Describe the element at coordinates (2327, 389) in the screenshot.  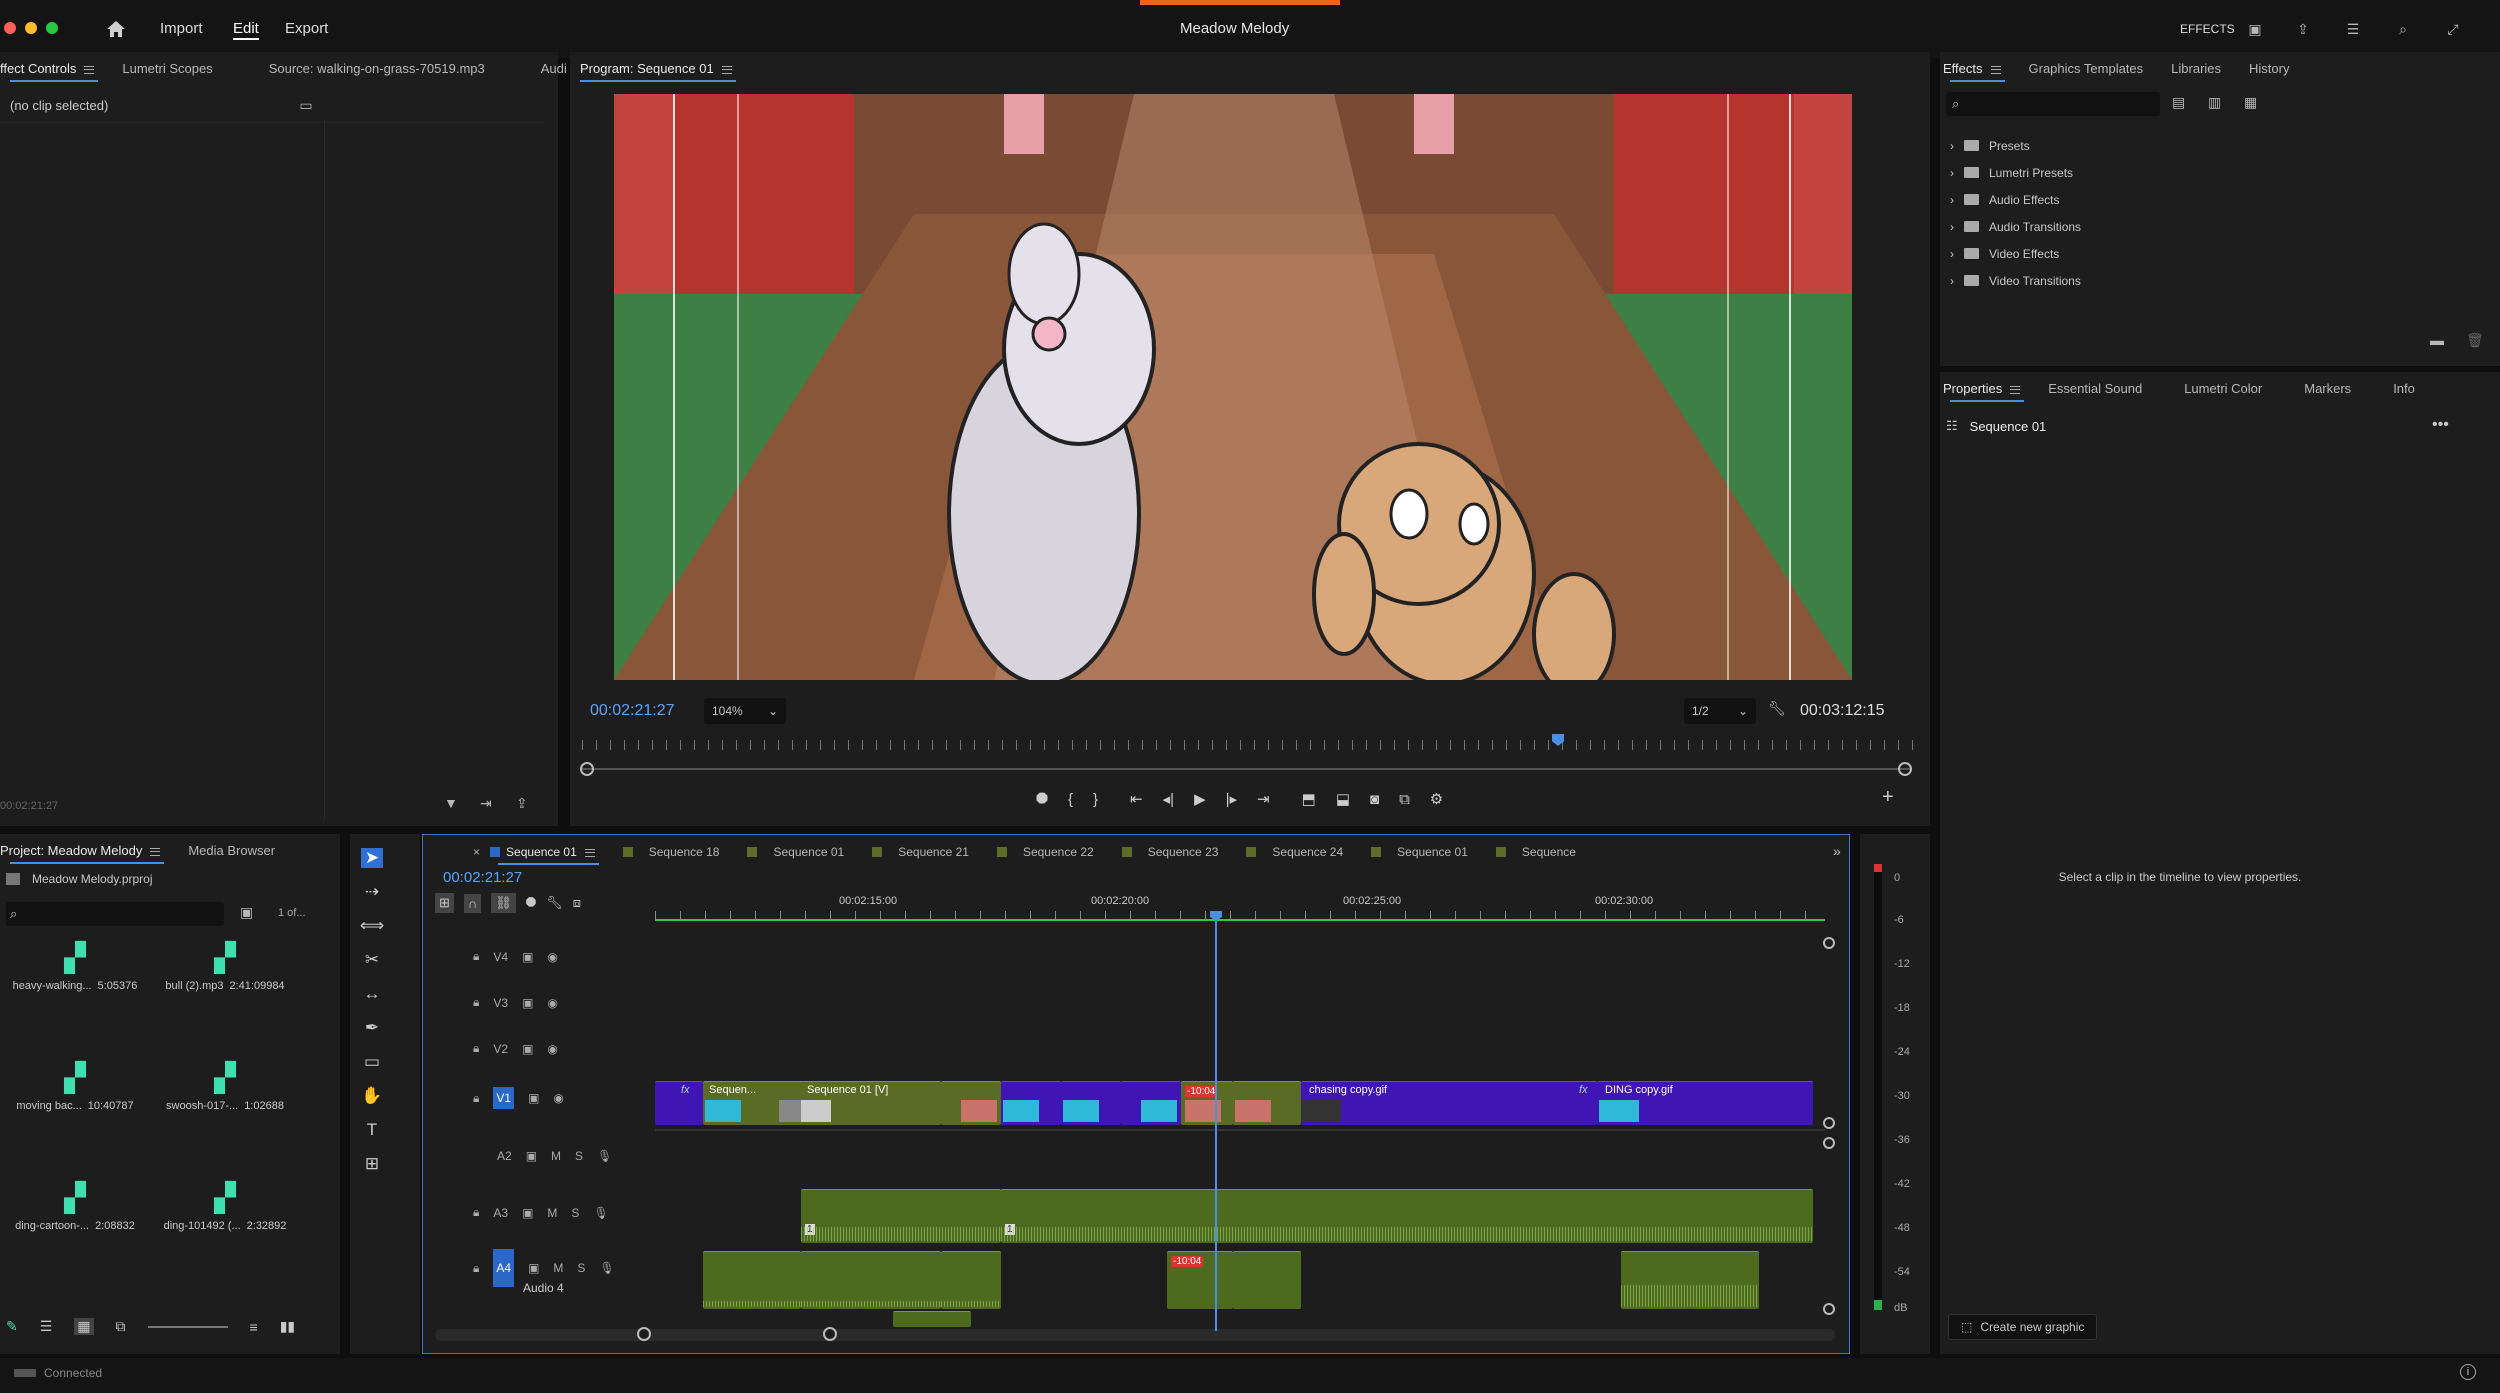
I see `tab-markers: Markers` at that location.